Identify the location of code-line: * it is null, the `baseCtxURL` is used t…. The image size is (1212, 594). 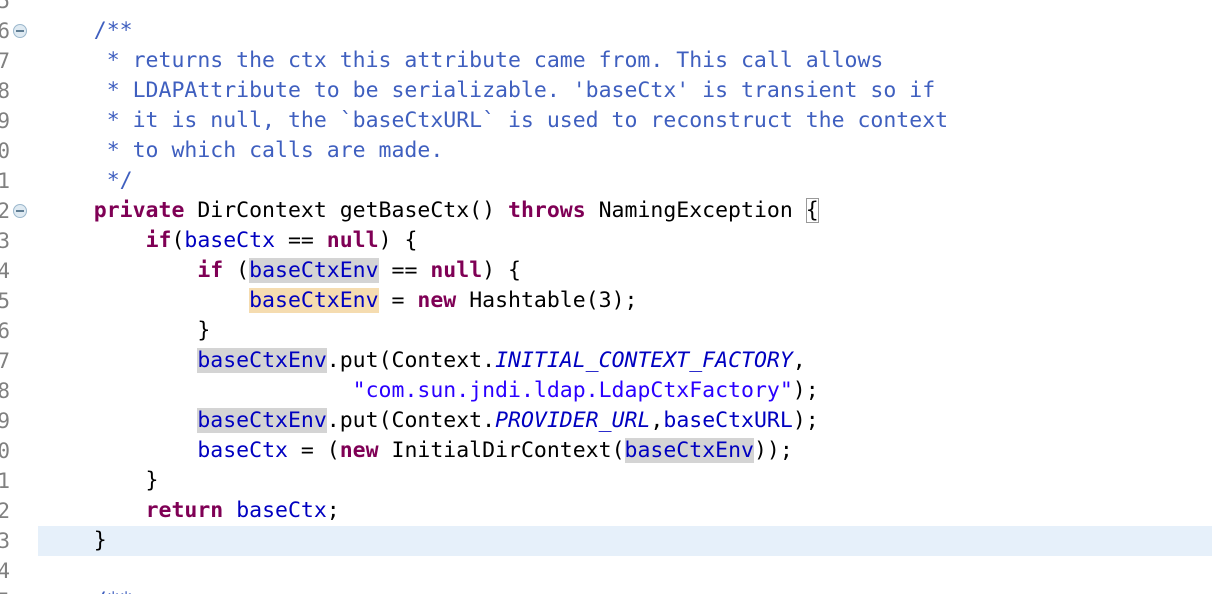
(625, 121).